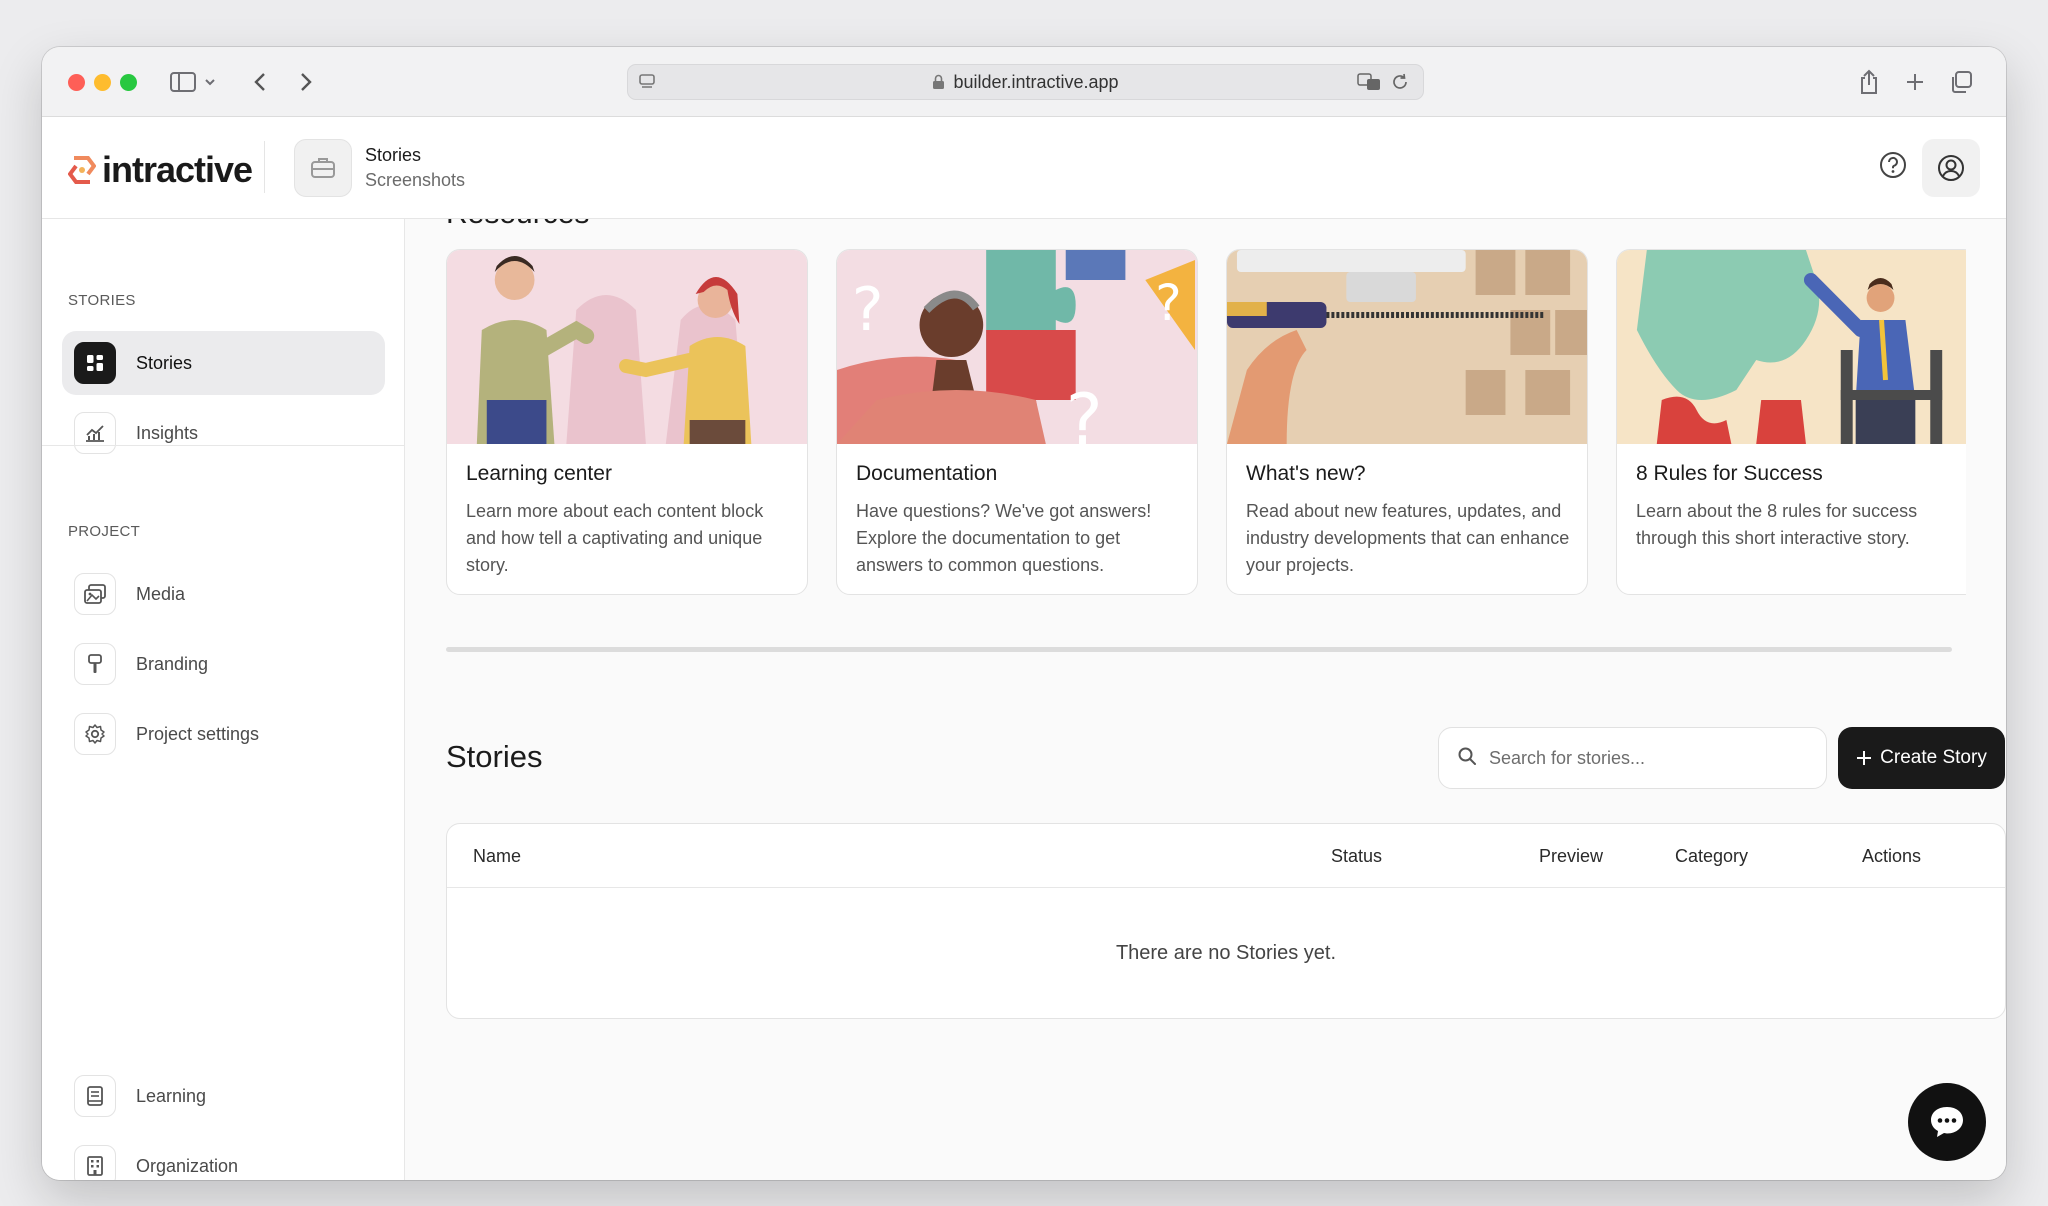  I want to click on sidebar-item-project-settings: Project settings, so click(223, 734).